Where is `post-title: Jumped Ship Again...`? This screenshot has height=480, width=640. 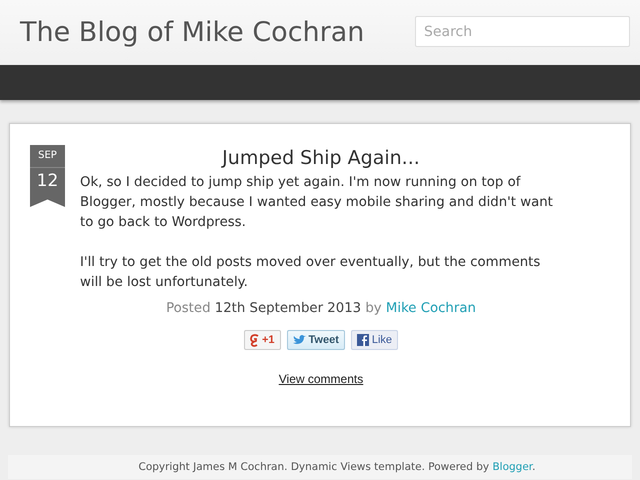 post-title: Jumped Ship Again... is located at coordinates (320, 158).